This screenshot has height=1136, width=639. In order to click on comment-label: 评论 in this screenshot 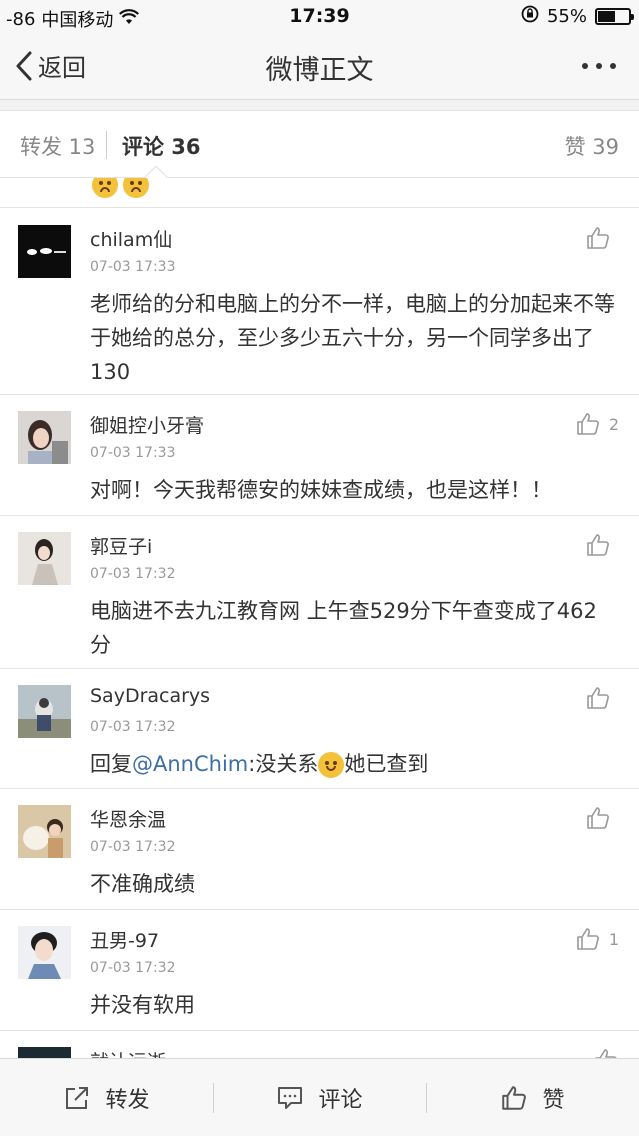, I will do `click(340, 1100)`.